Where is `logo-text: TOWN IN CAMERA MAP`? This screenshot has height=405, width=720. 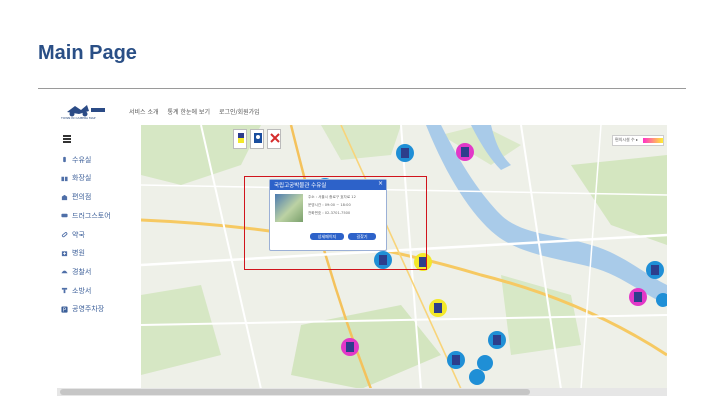
logo-text: TOWN IN CAMERA MAP is located at coordinates (78, 118).